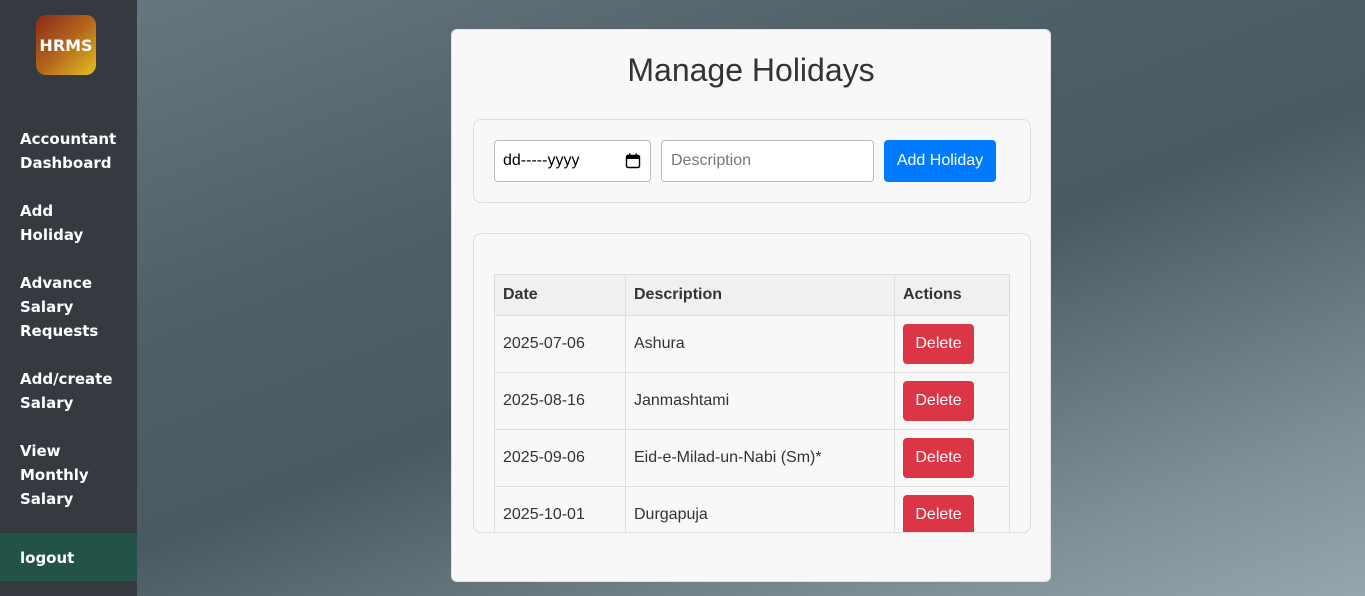 This screenshot has height=596, width=1365. What do you see at coordinates (760, 295) in the screenshot?
I see `column-header-description: Description` at bounding box center [760, 295].